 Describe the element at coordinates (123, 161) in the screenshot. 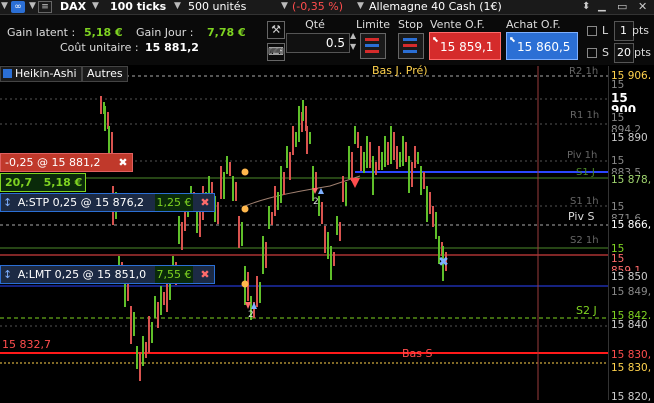

I see `close-position-icon: ✖` at that location.